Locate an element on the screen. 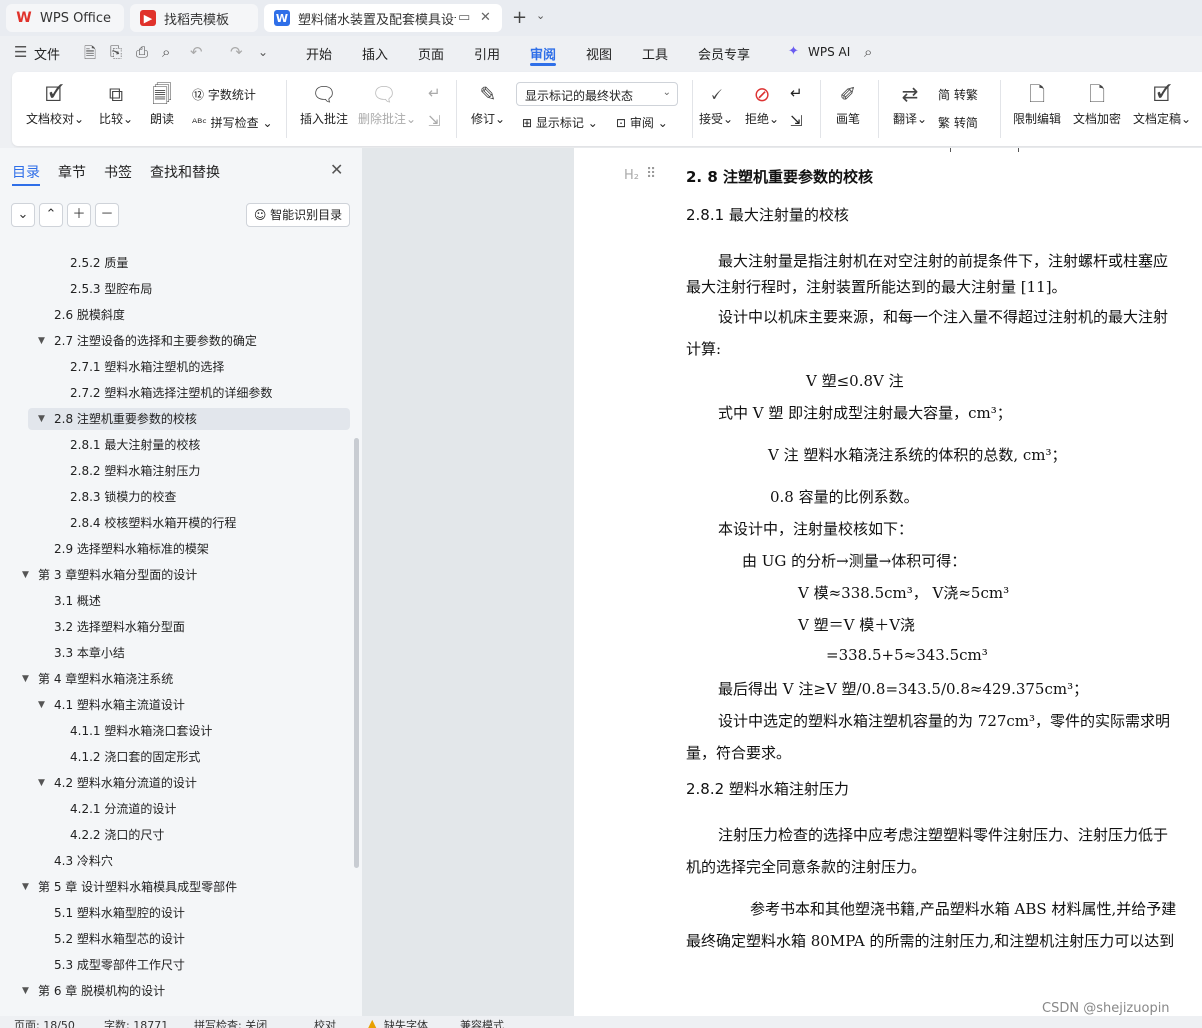 Image resolution: width=1202 pixels, height=1028 pixels. print-preview-icon: ⌕ is located at coordinates (166, 52).